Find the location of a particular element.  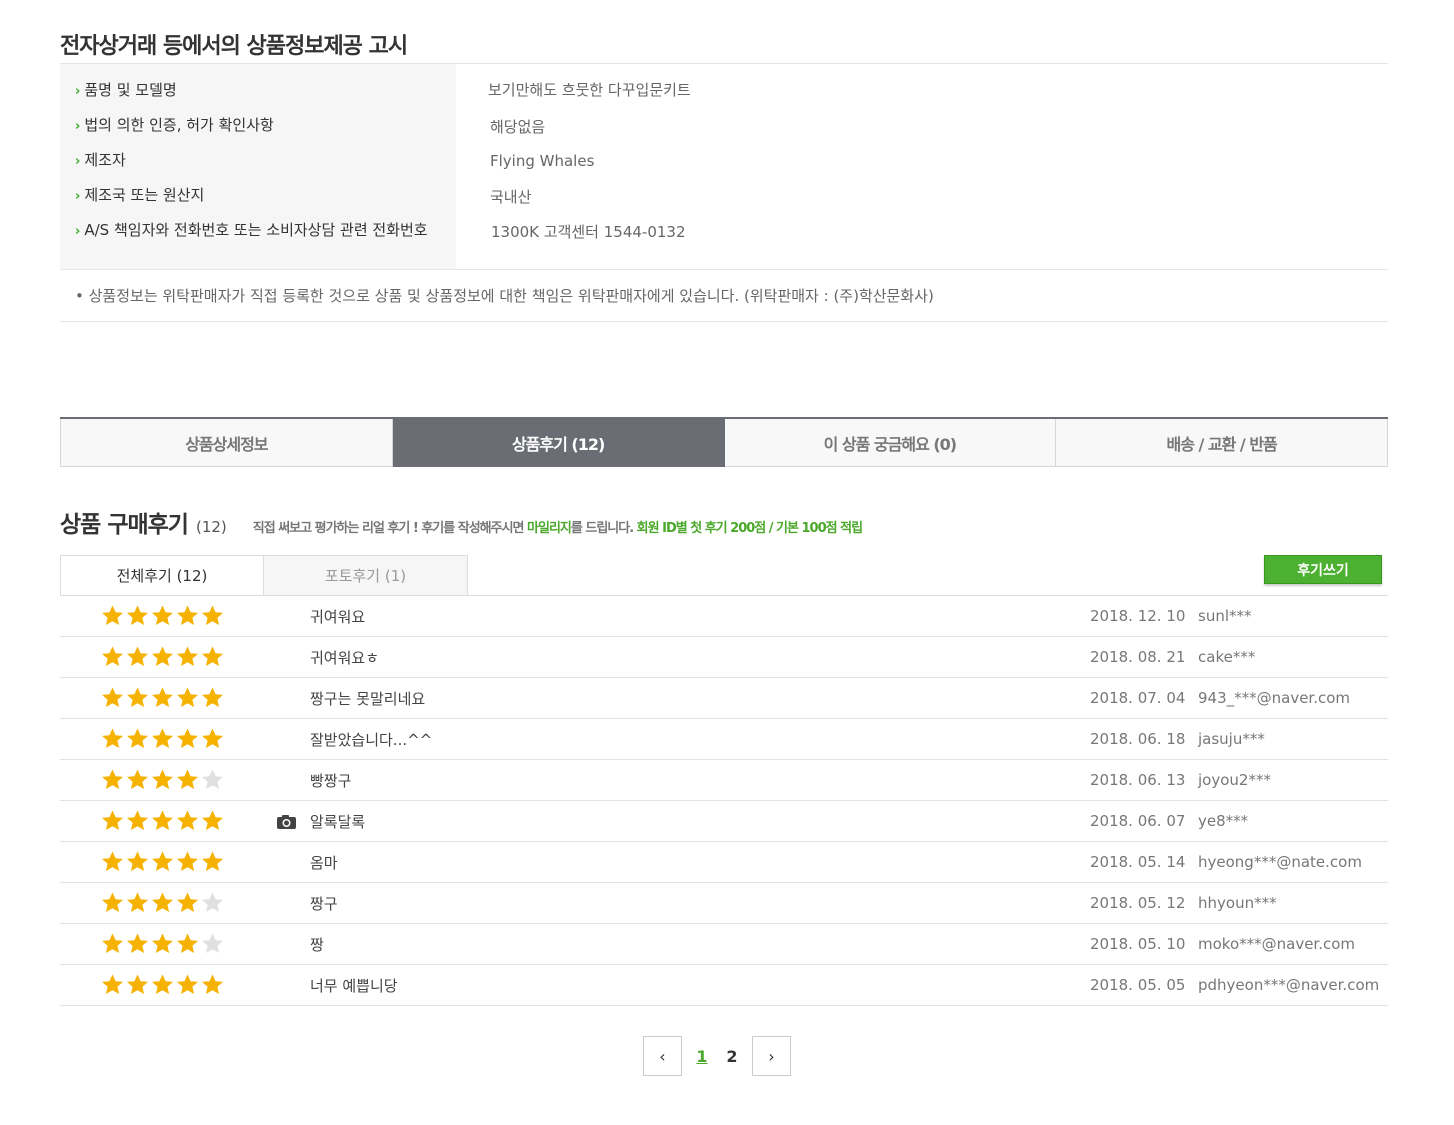

review-date: 2018. 06. 13 is located at coordinates (1138, 780).